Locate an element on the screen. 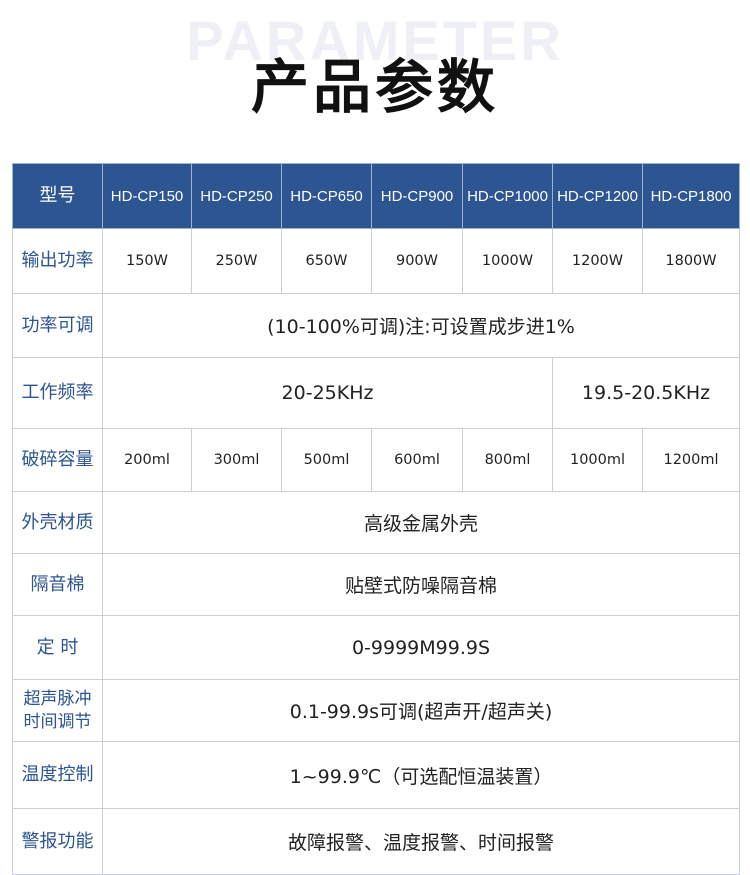 The image size is (750, 875). row-label-shell: 外壳材质 is located at coordinates (57, 522).